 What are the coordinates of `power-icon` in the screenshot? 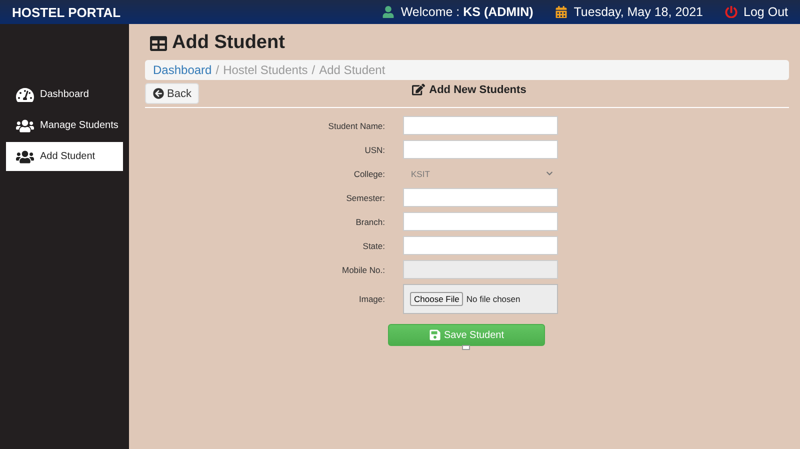 It's located at (731, 12).